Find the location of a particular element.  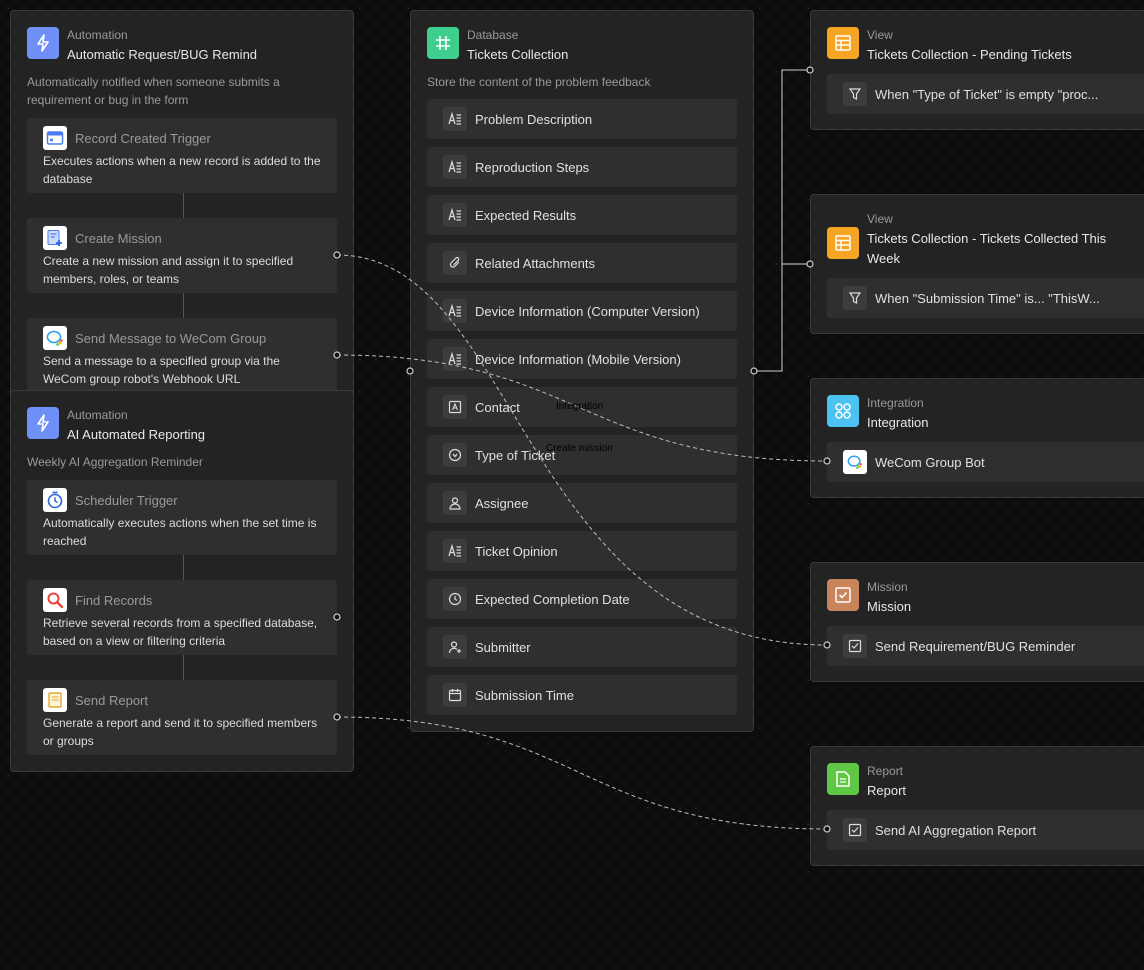

report-document-icon is located at coordinates (843, 779).